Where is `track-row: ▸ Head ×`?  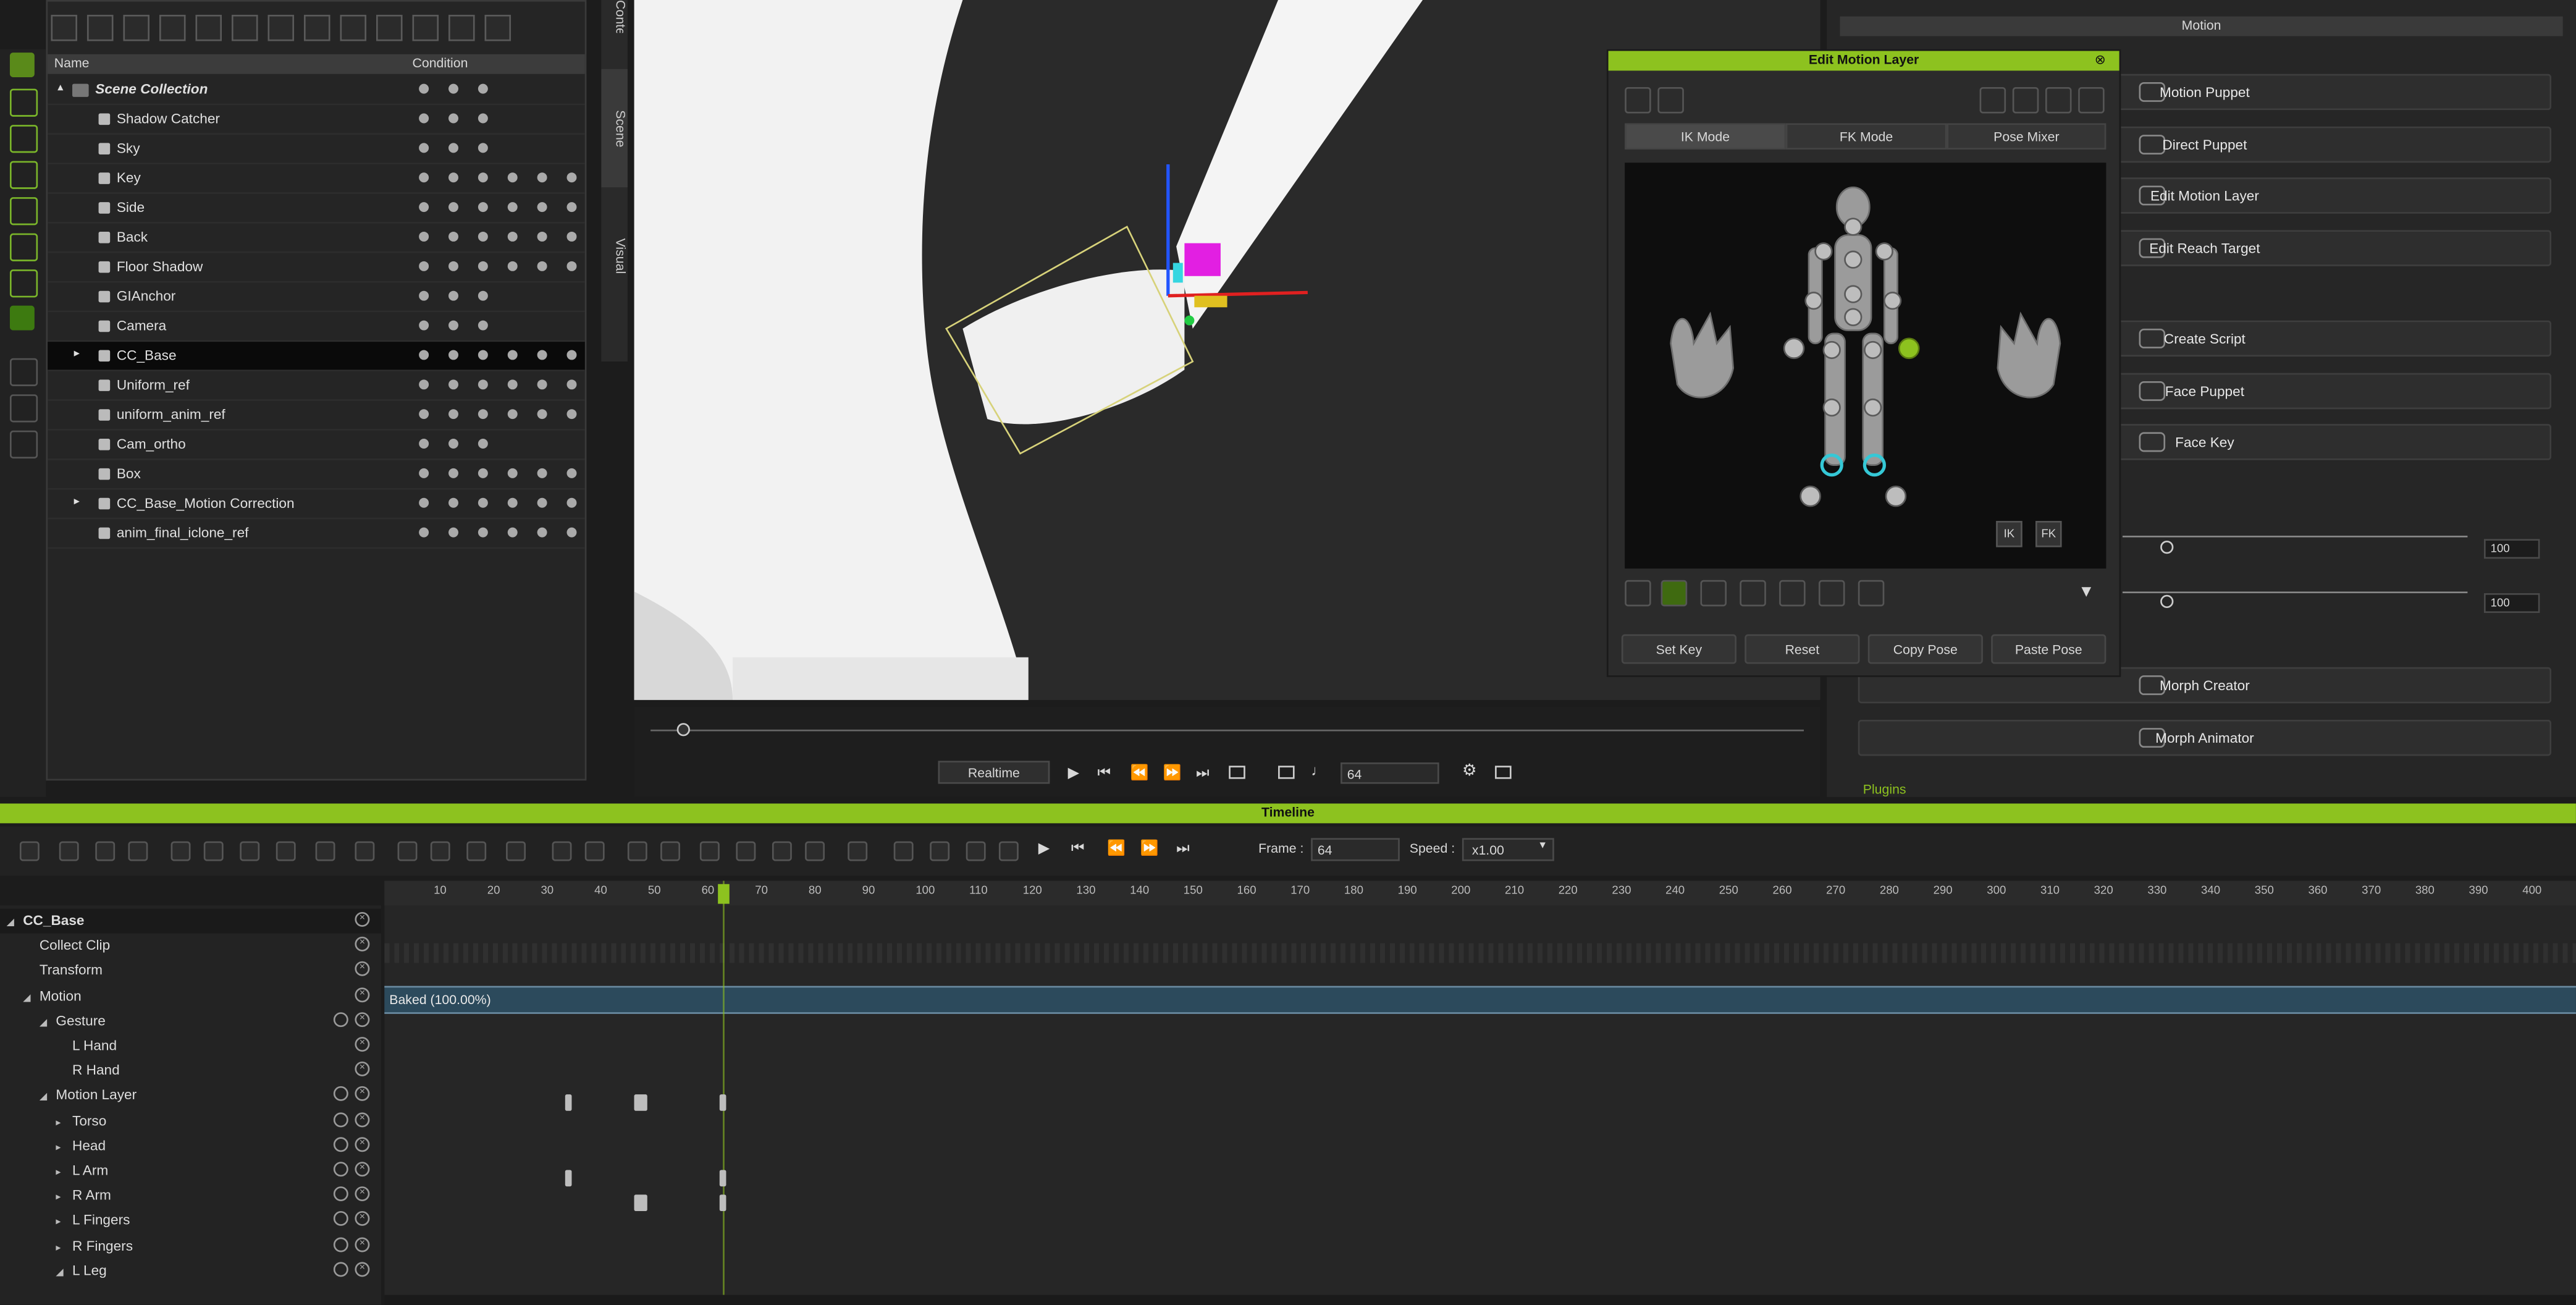
track-row: ▸ Head × is located at coordinates (190, 1145).